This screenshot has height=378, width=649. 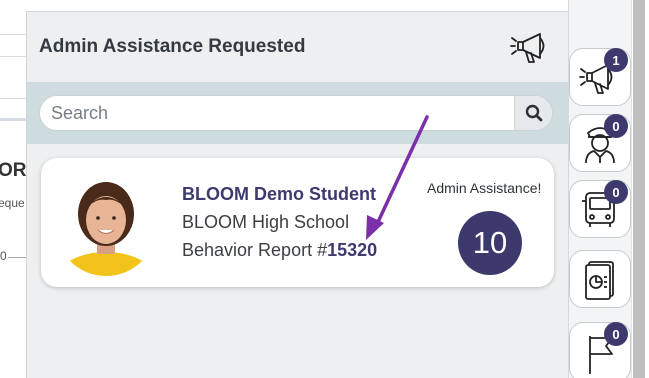 I want to click on panel-title: Admin Assistance Requested, so click(x=172, y=46).